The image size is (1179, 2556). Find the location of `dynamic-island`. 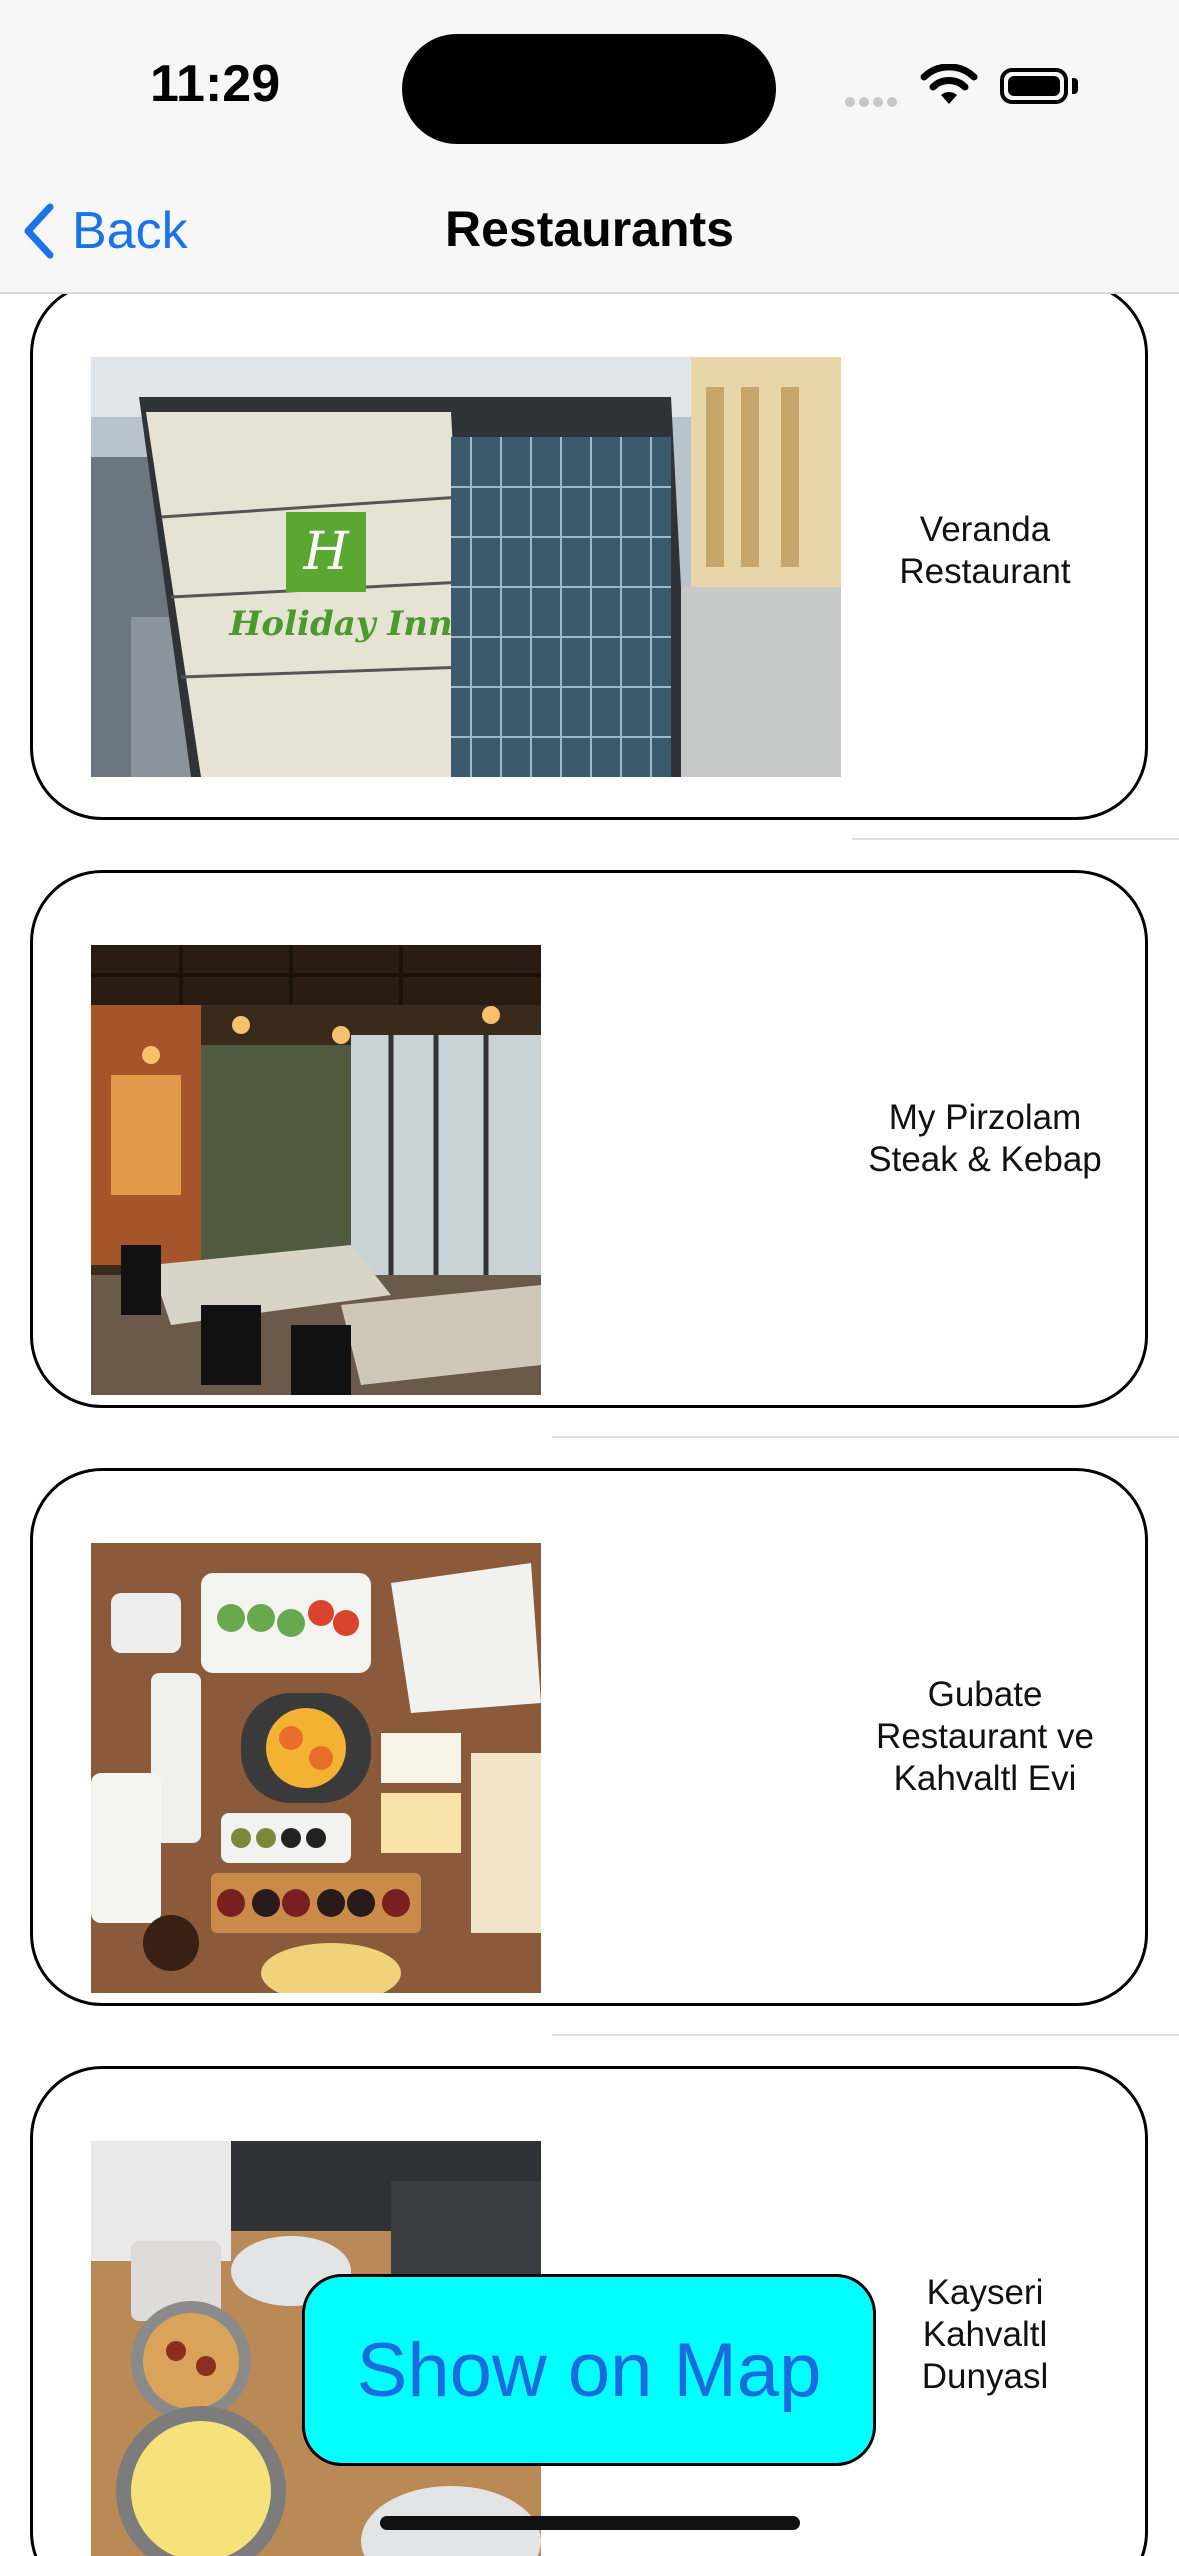

dynamic-island is located at coordinates (589, 89).